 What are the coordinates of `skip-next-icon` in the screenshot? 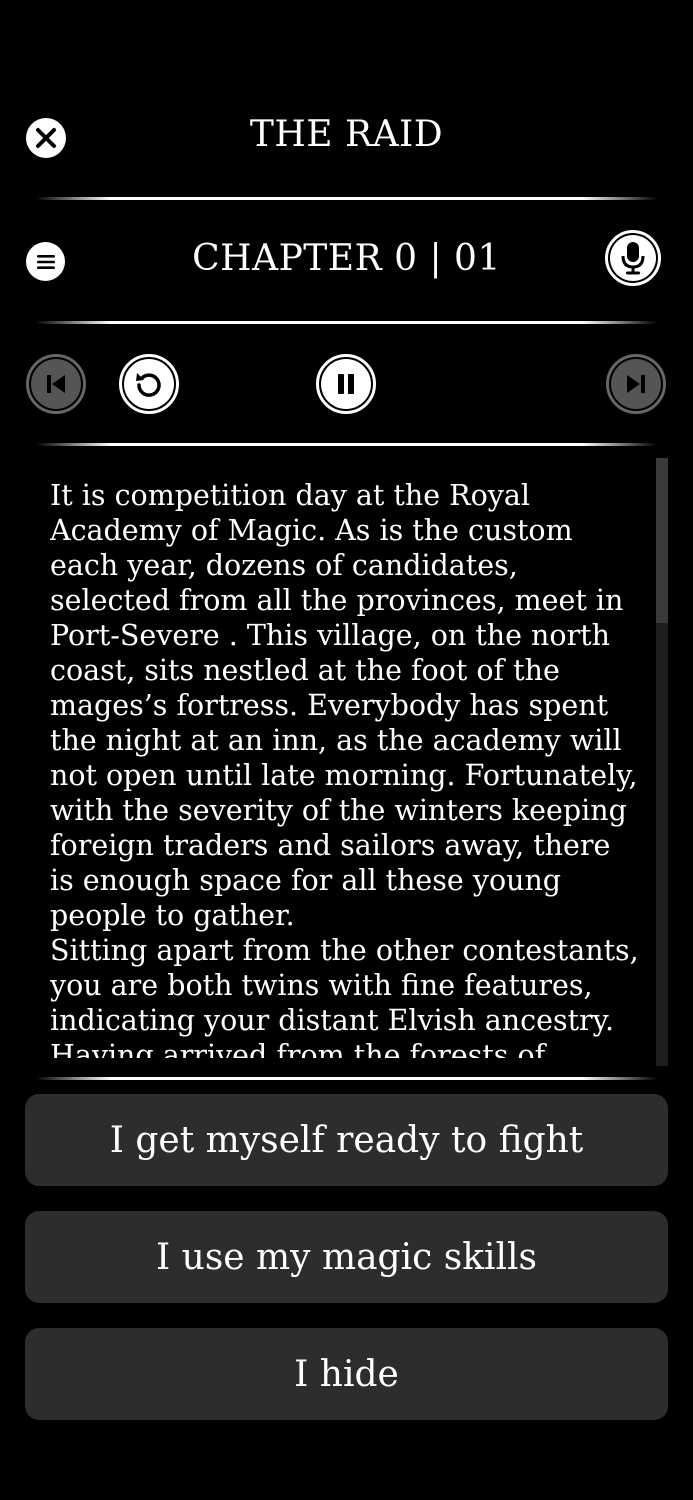 It's located at (636, 384).